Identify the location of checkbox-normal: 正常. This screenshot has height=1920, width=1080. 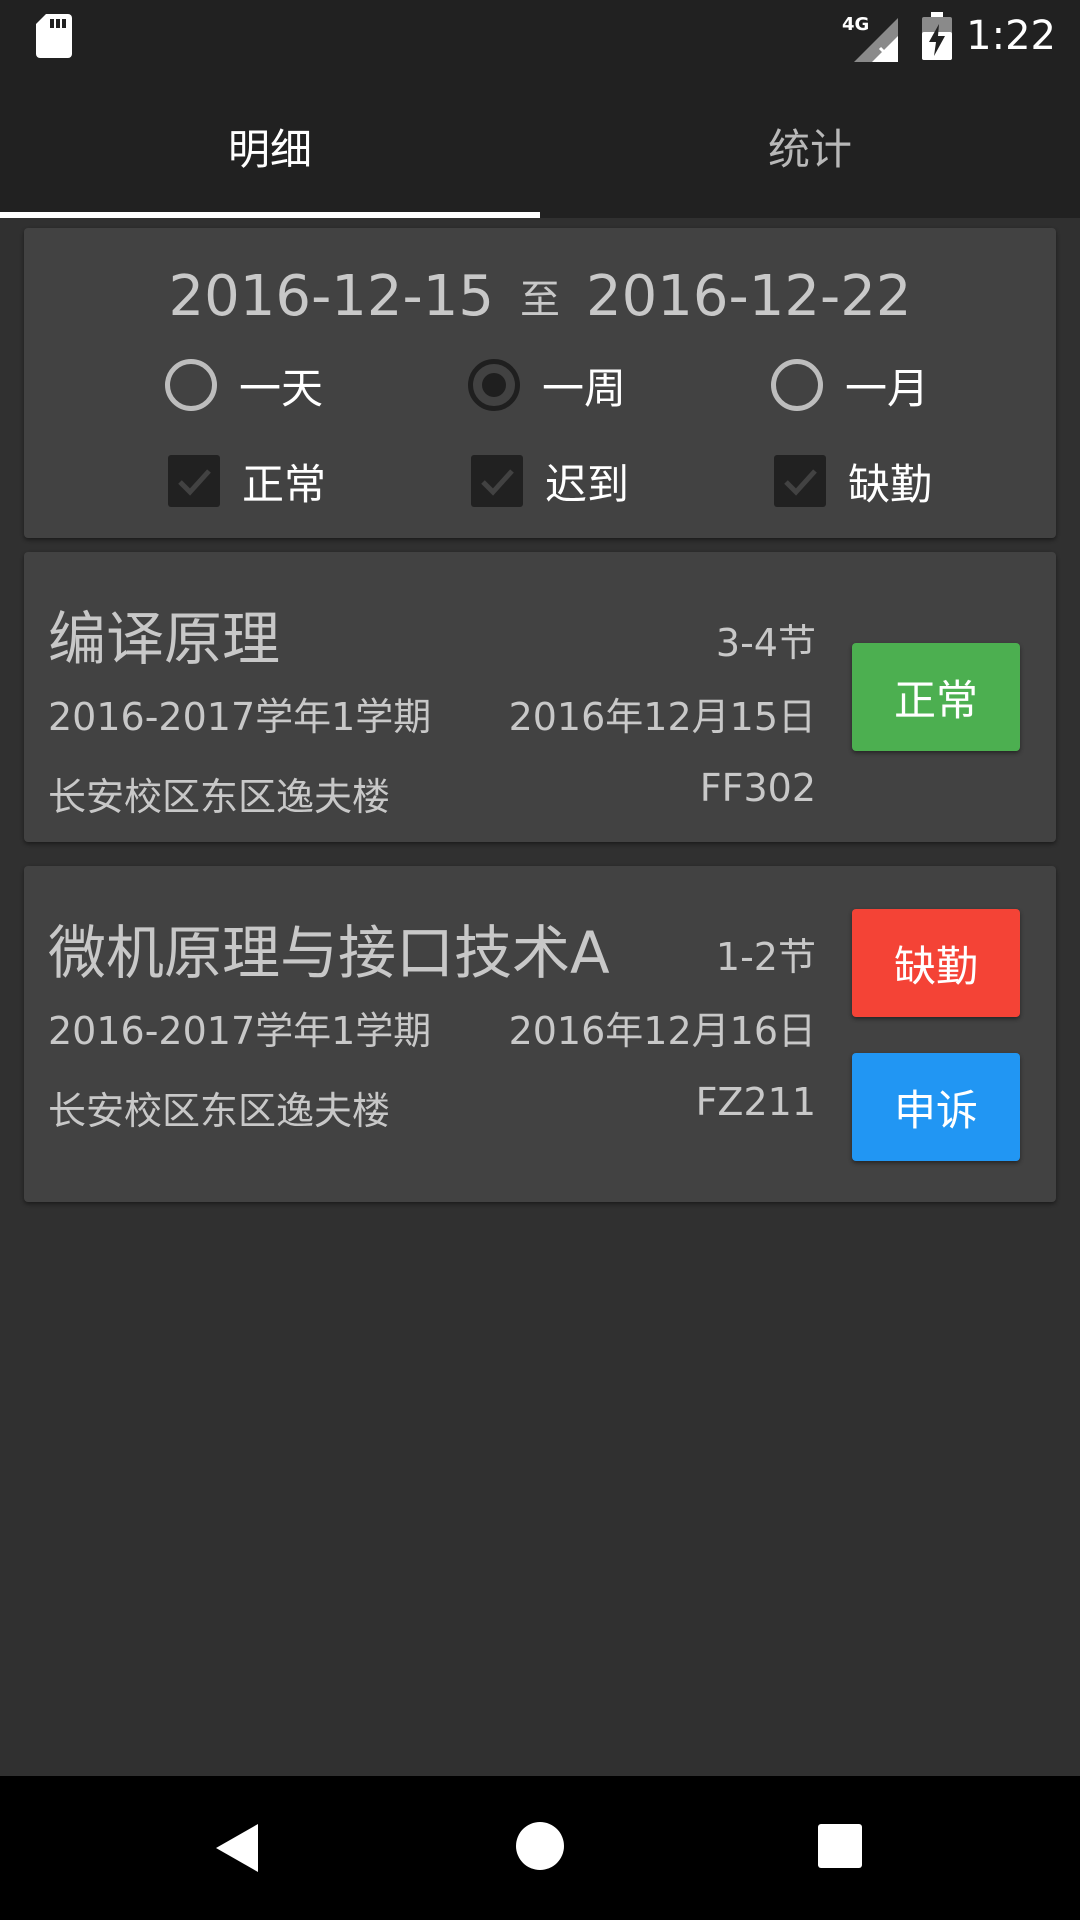
(247, 481).